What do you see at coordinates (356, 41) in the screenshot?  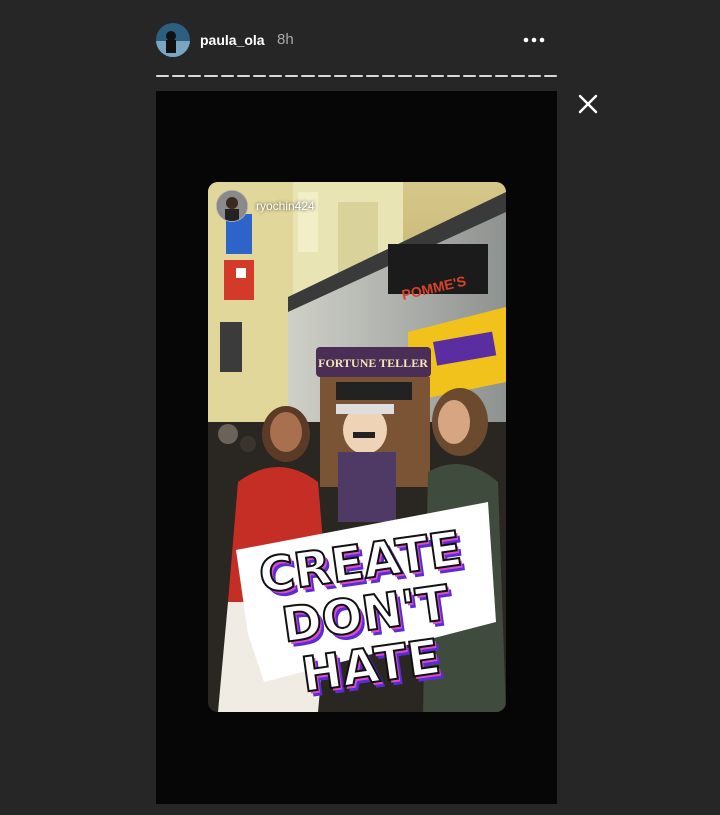 I see `story-header: paula_ola 8h` at bounding box center [356, 41].